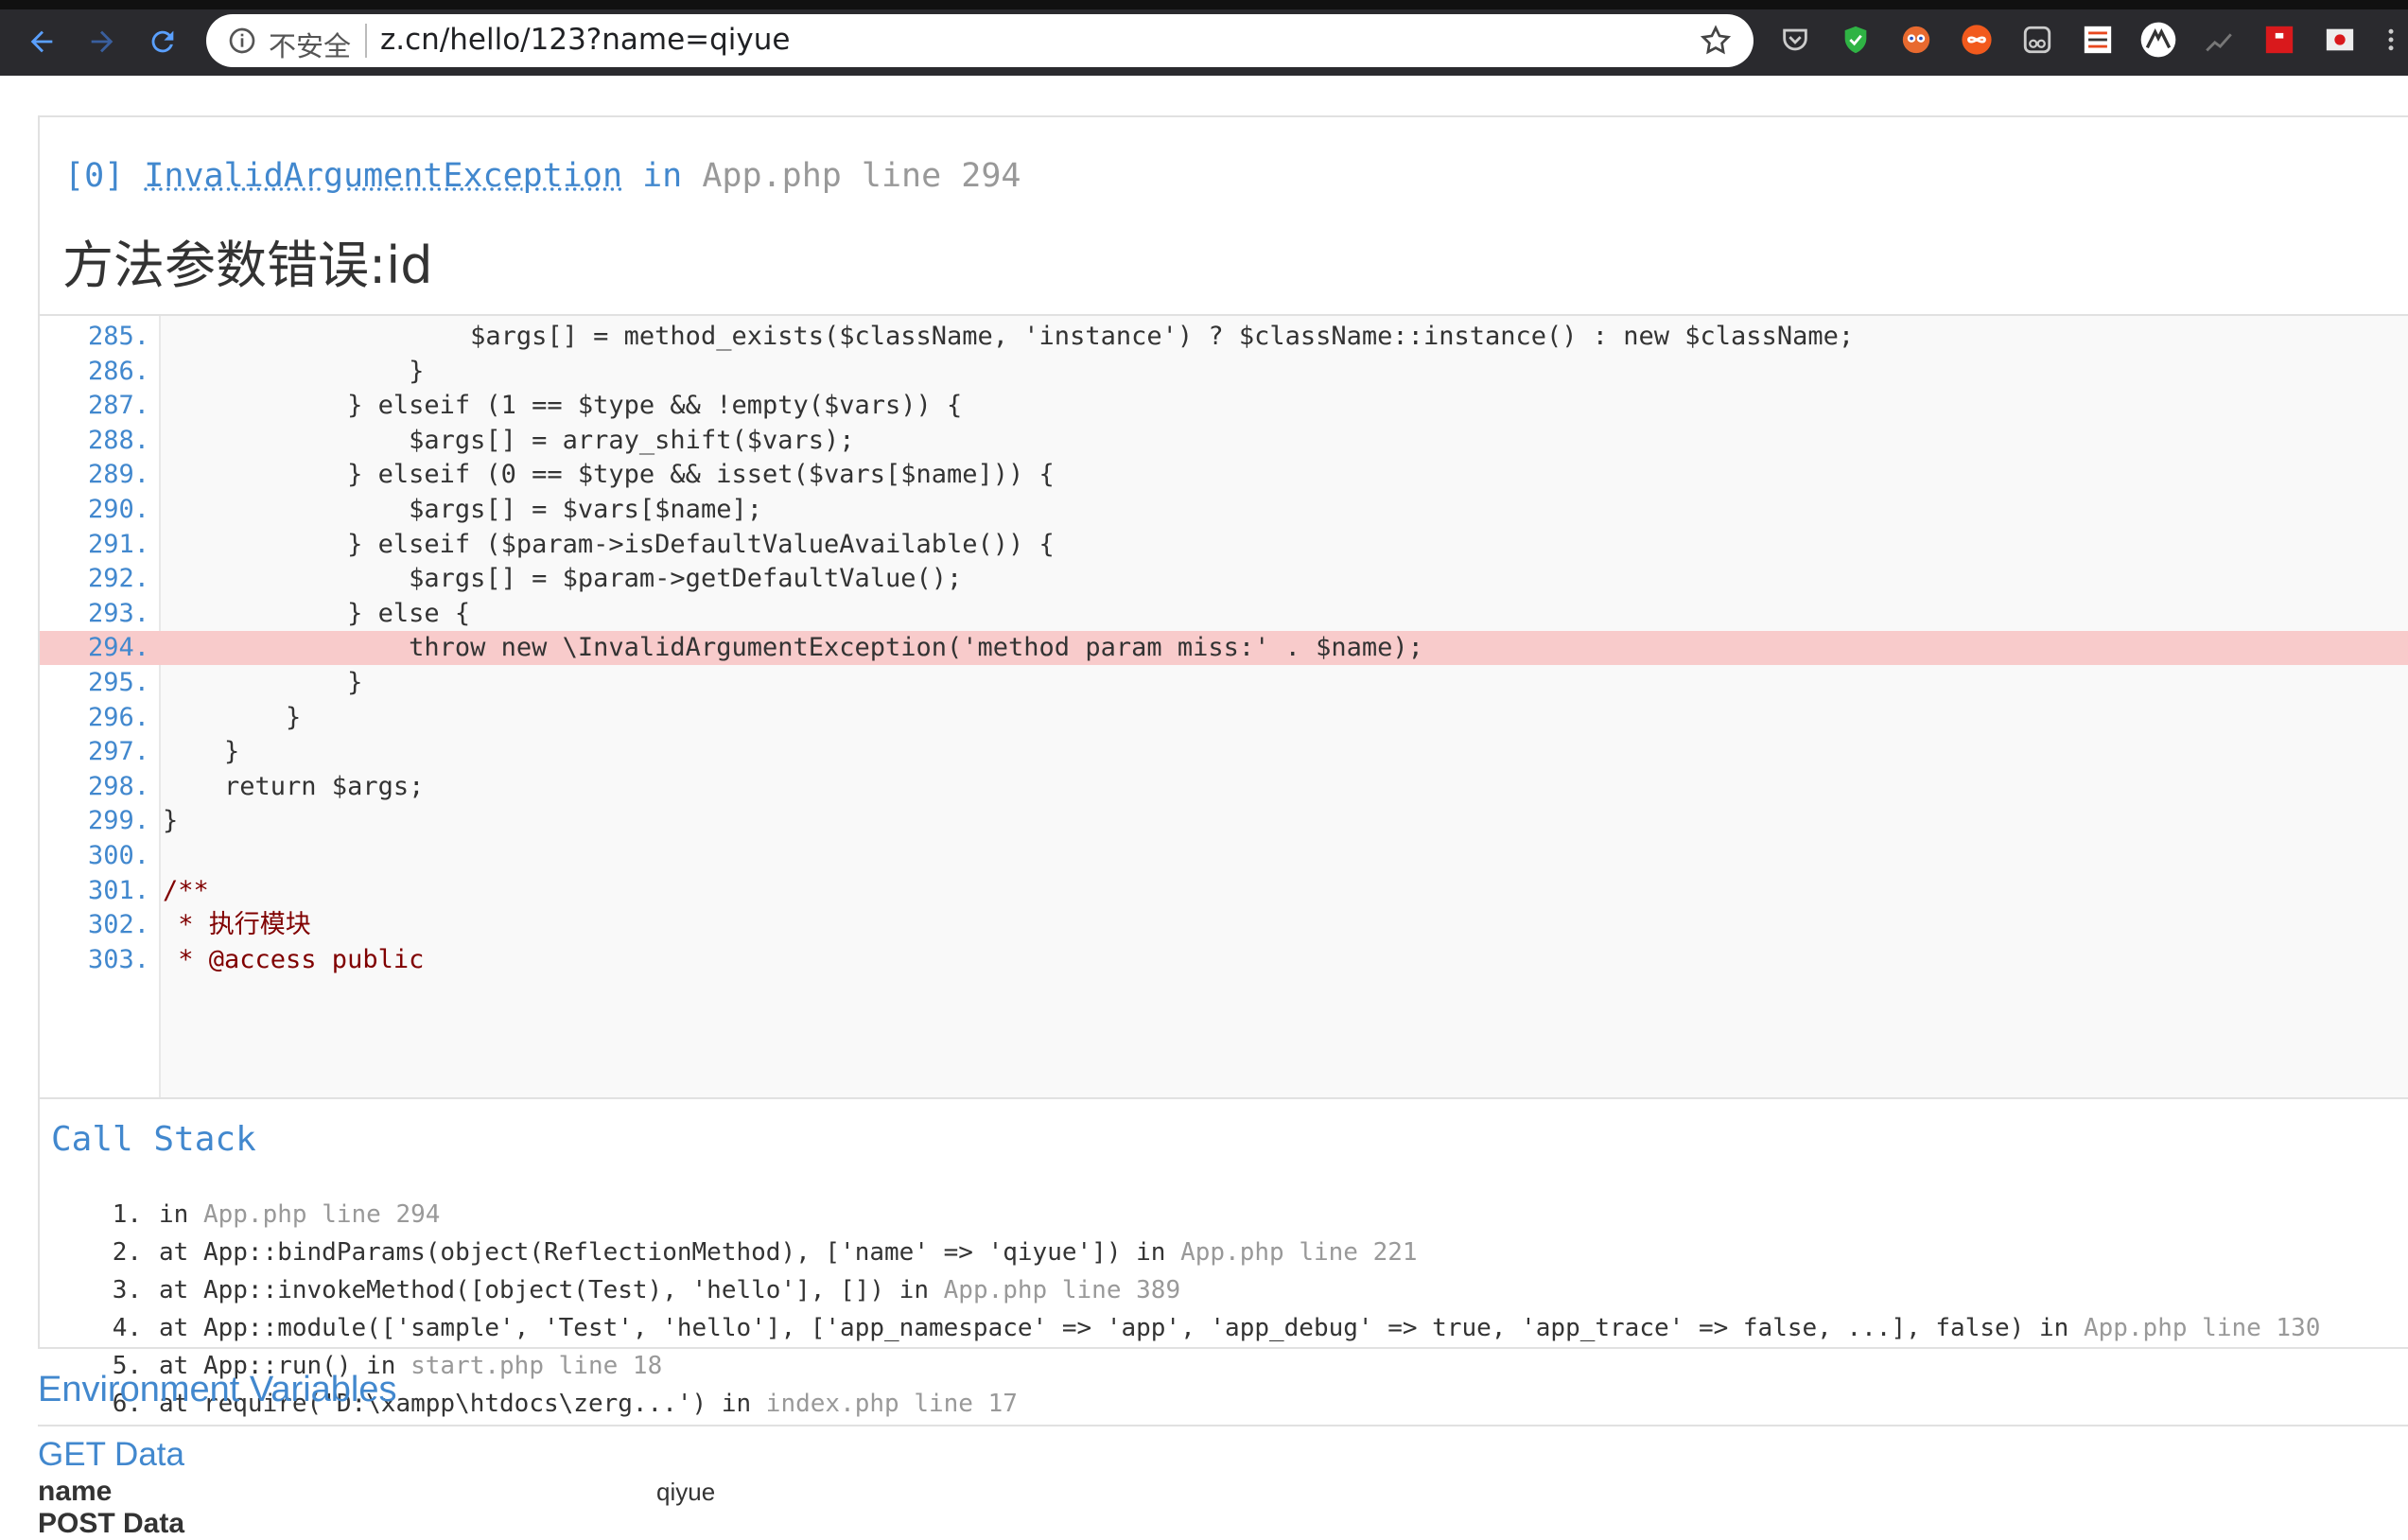  Describe the element at coordinates (118, 475) in the screenshot. I see `line-number: 289.` at that location.